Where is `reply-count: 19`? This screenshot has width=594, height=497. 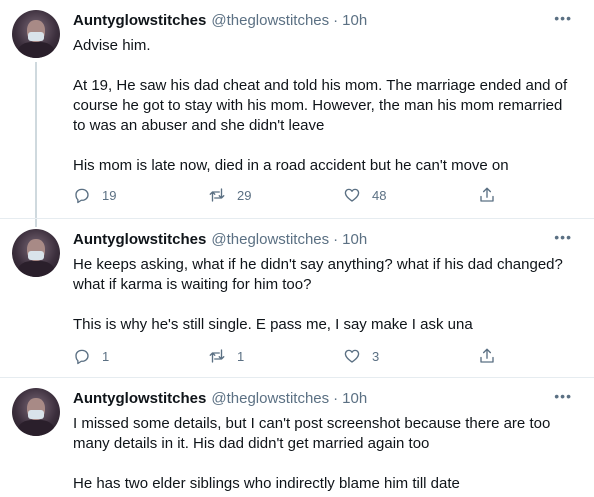 reply-count: 19 is located at coordinates (109, 195).